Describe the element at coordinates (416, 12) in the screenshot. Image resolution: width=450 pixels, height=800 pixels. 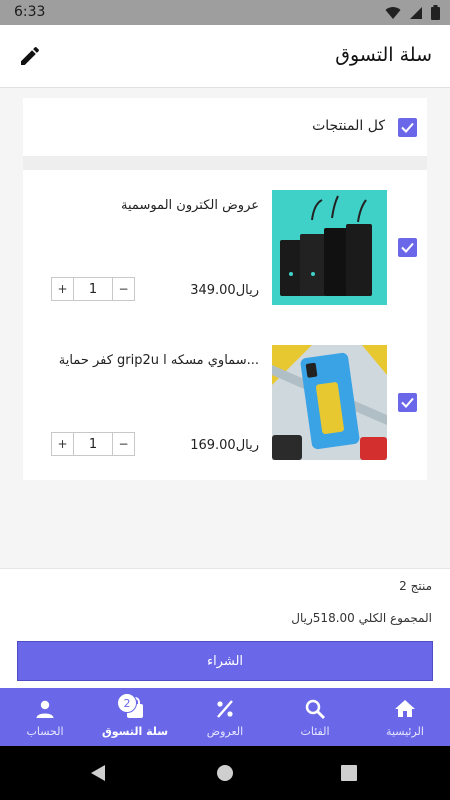
I see `signal-icon` at that location.